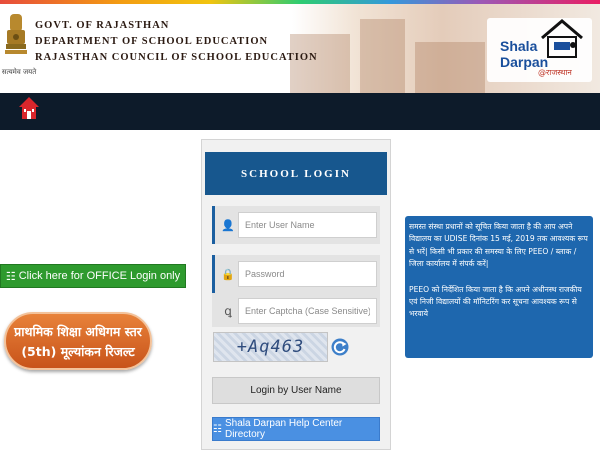 This screenshot has height=450, width=600. I want to click on header-govt-line: GOVT. OF RAJASTHAN, so click(102, 25).